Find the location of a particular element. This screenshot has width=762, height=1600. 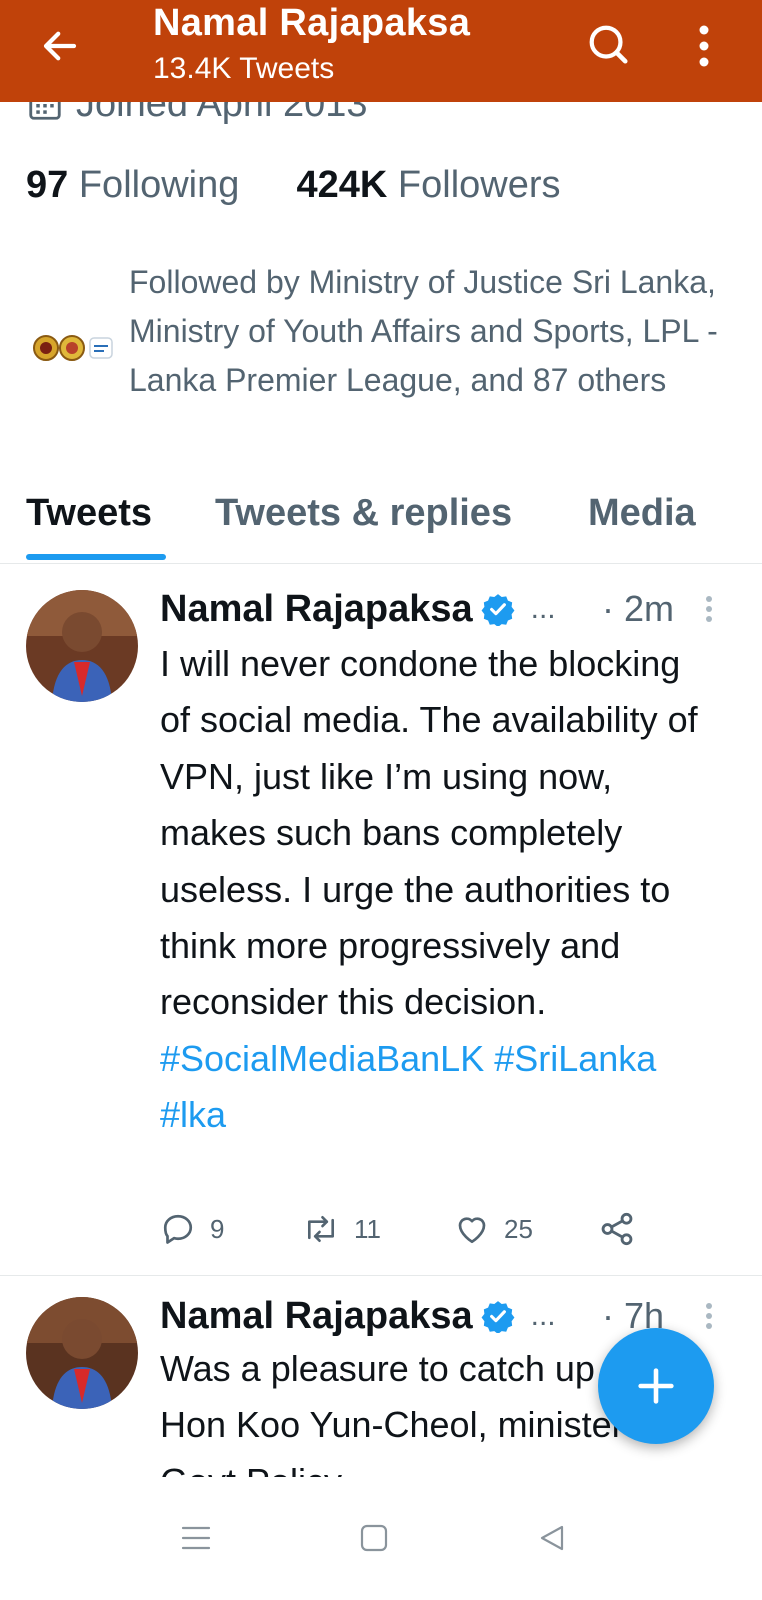

follow-counts: 97 Following 424K Followers is located at coordinates (293, 185).